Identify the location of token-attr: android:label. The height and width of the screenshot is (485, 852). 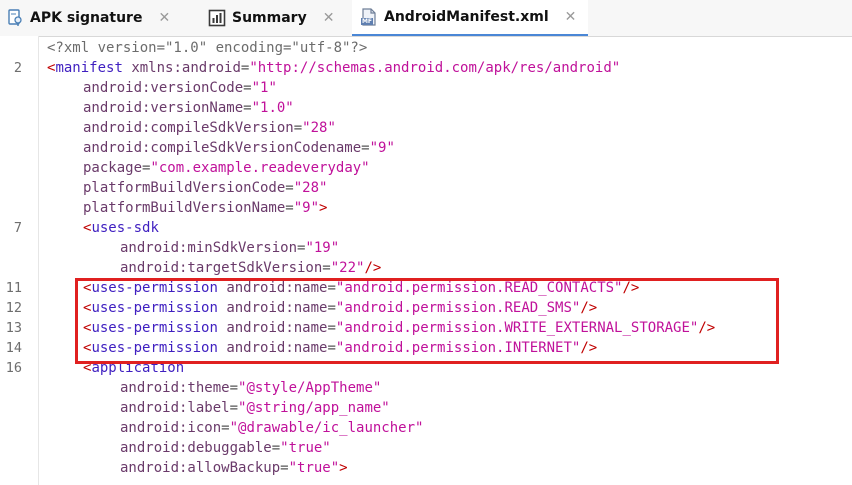
(175, 408).